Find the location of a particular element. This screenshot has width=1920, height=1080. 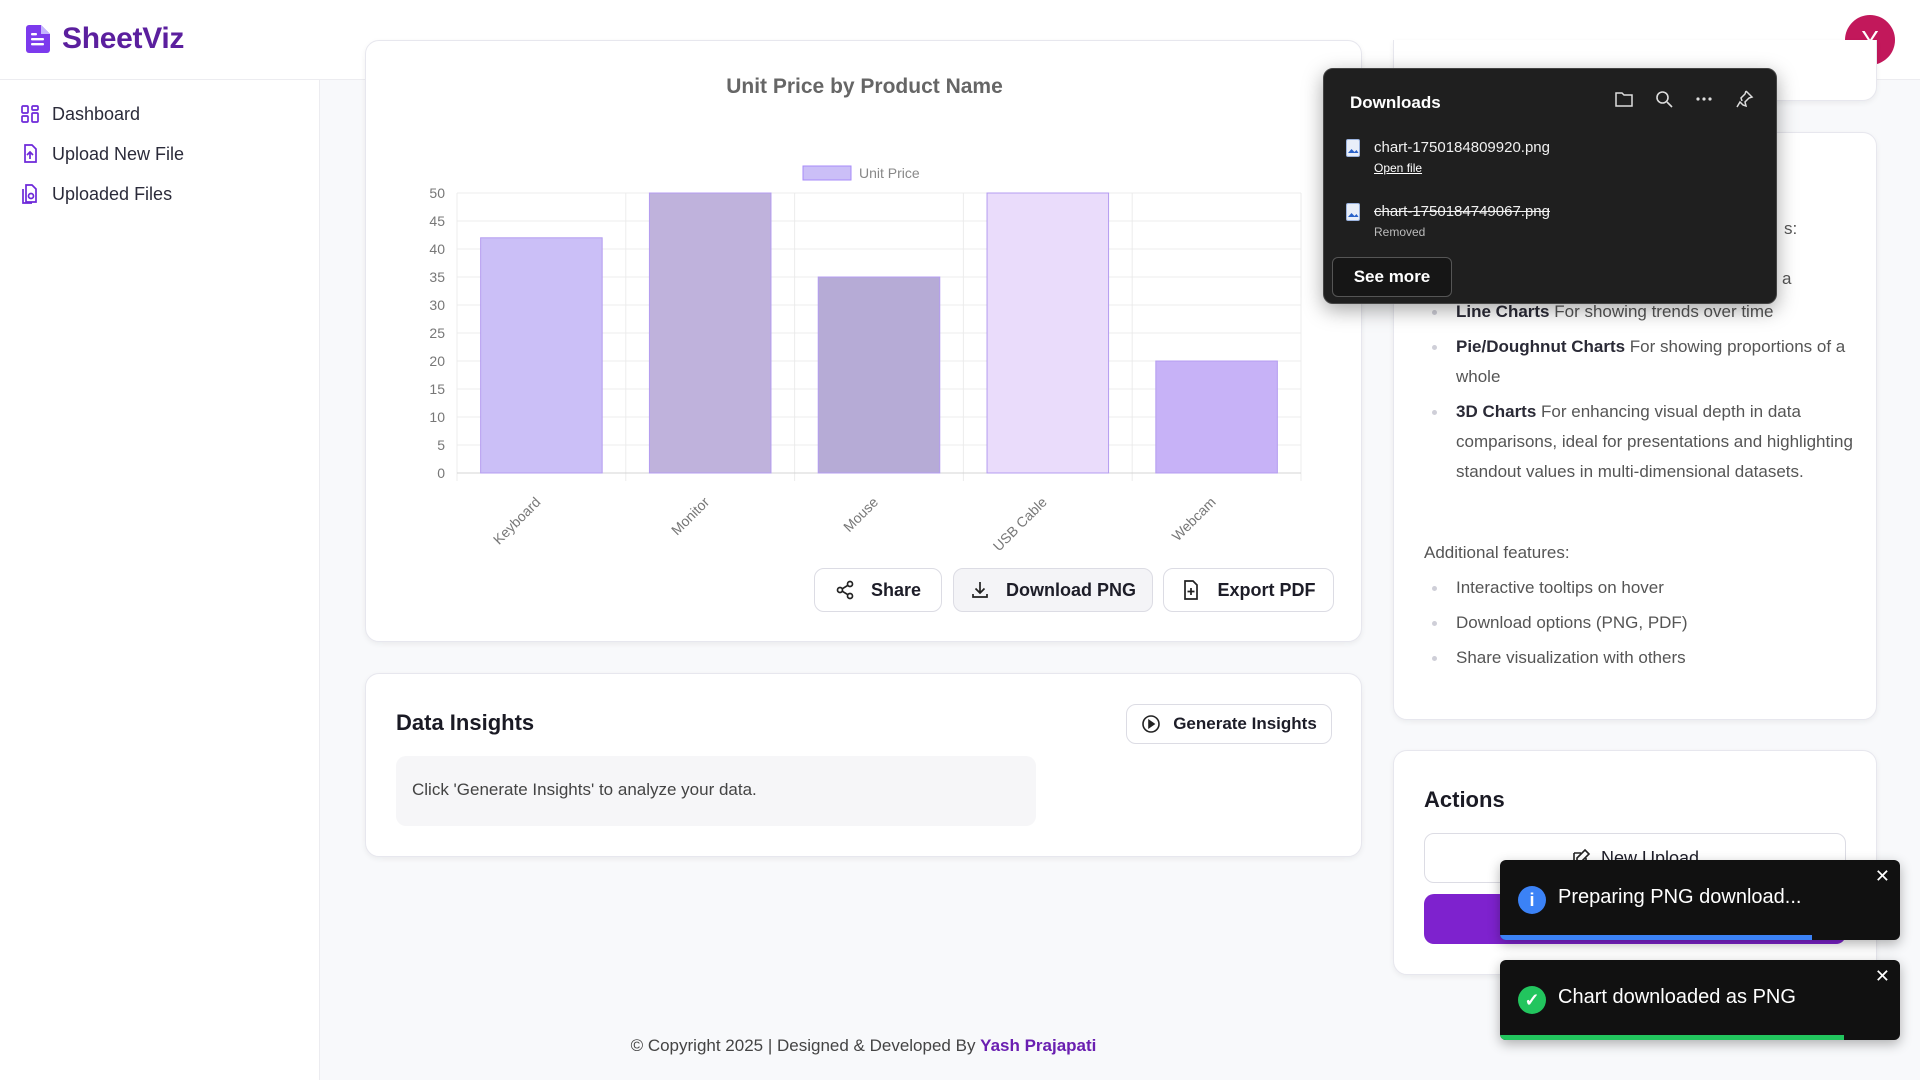

sidebar-item-dashboard: Dashboard is located at coordinates (159, 114).